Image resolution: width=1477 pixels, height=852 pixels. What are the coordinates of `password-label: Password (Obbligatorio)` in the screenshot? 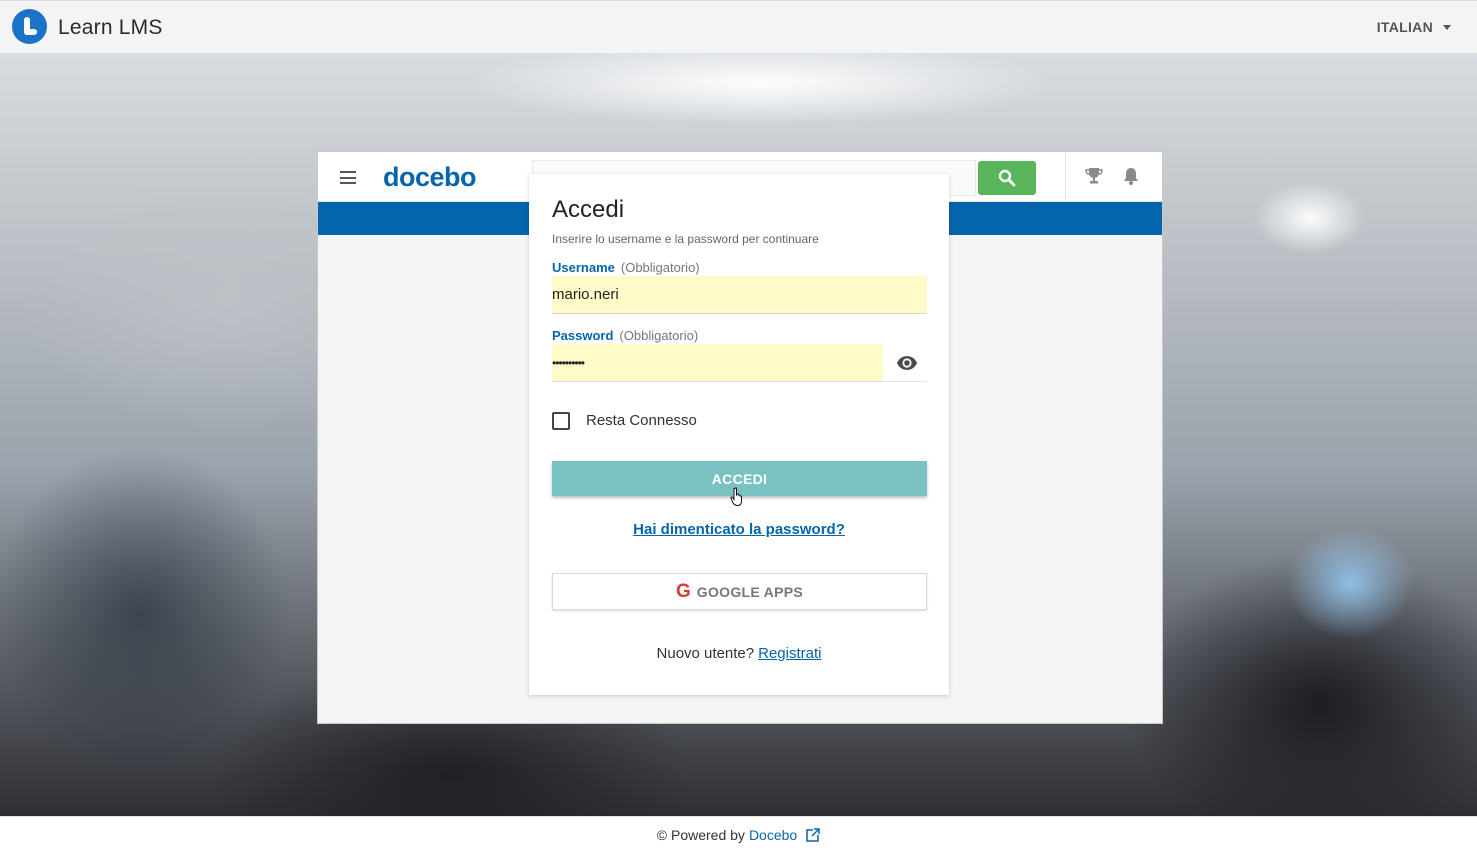 It's located at (625, 335).